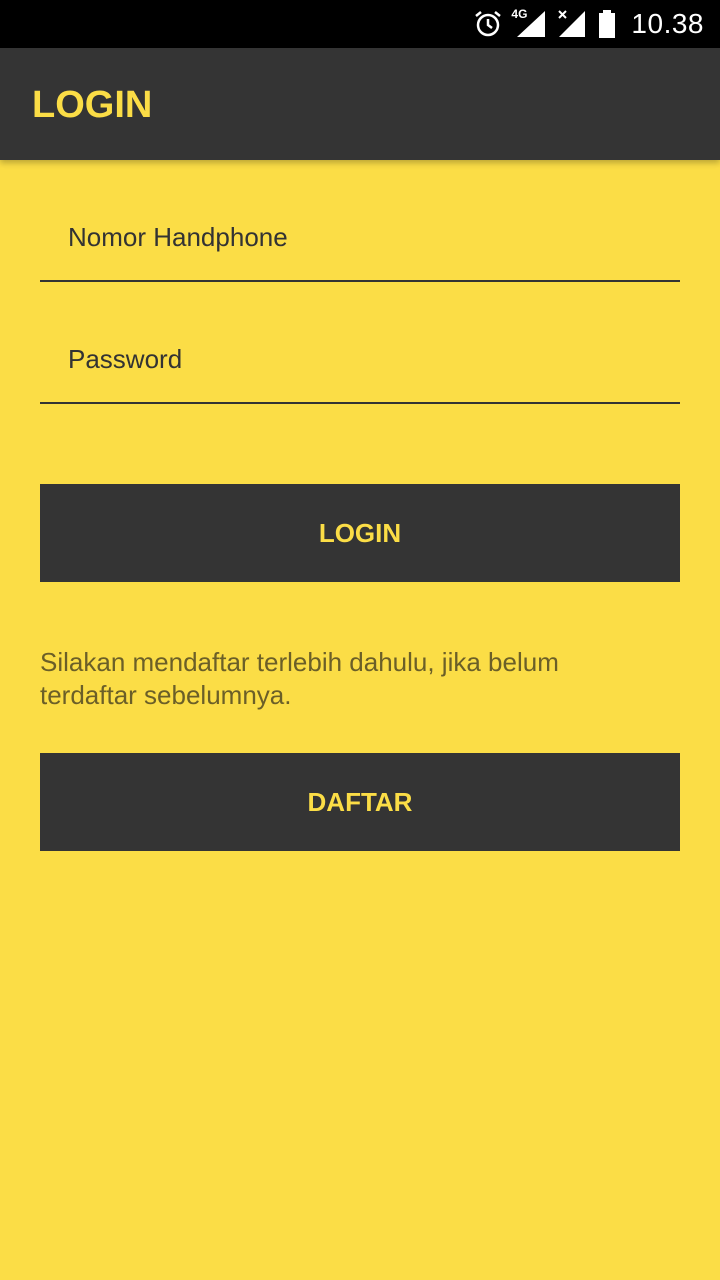 Image resolution: width=720 pixels, height=1280 pixels. Describe the element at coordinates (667, 23) in the screenshot. I see `status-time: 10.38` at that location.